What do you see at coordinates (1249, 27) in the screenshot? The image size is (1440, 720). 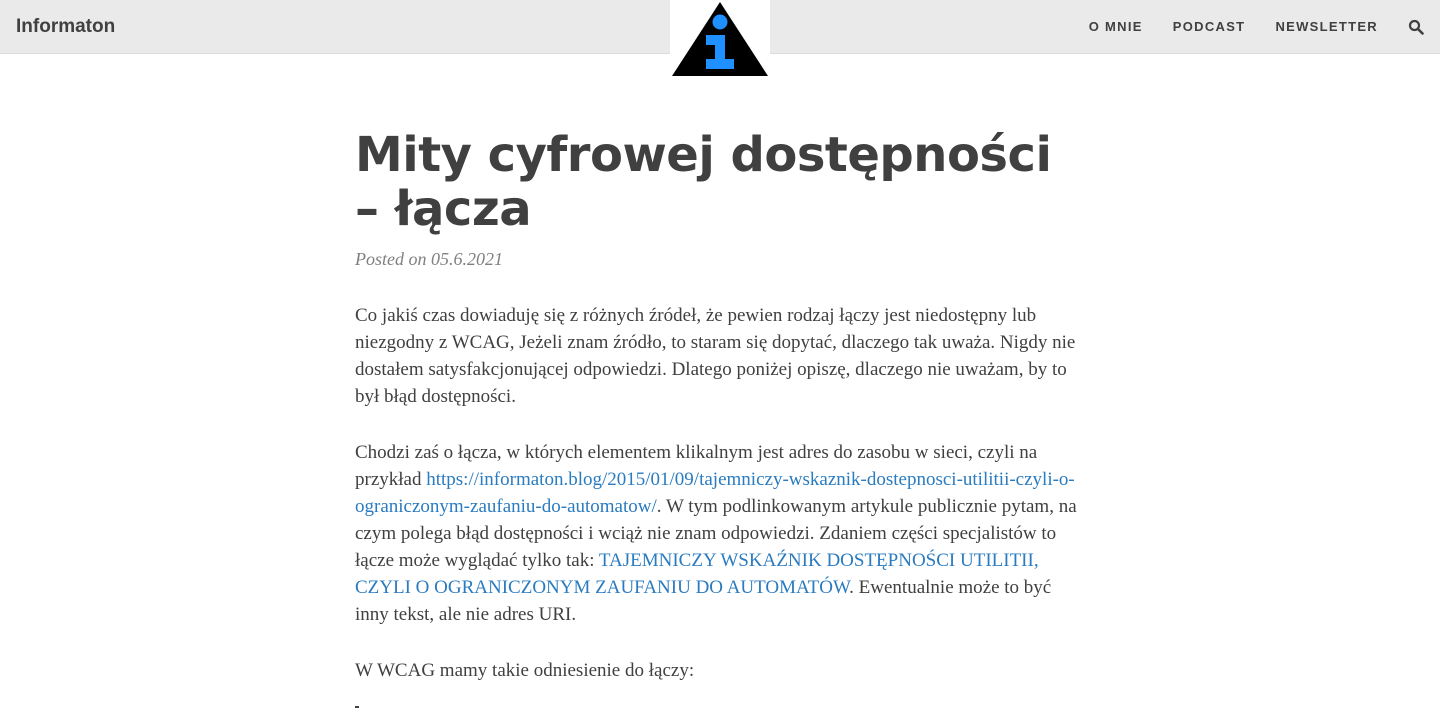 I see `main-nav: O MNIE PODCAST NEWSLETTER` at bounding box center [1249, 27].